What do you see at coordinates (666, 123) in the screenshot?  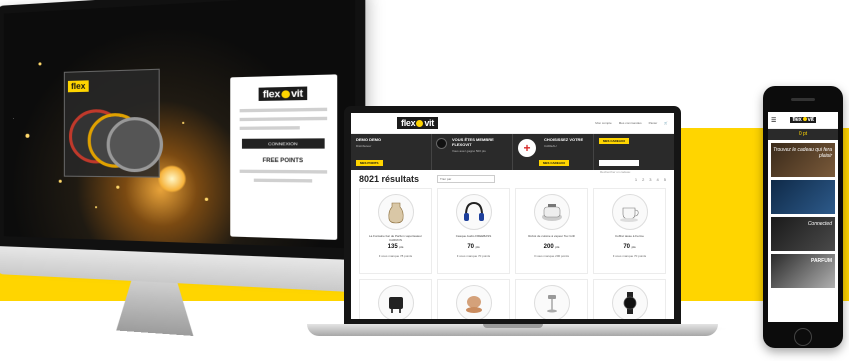 I see `cart-icon: 🛒` at bounding box center [666, 123].